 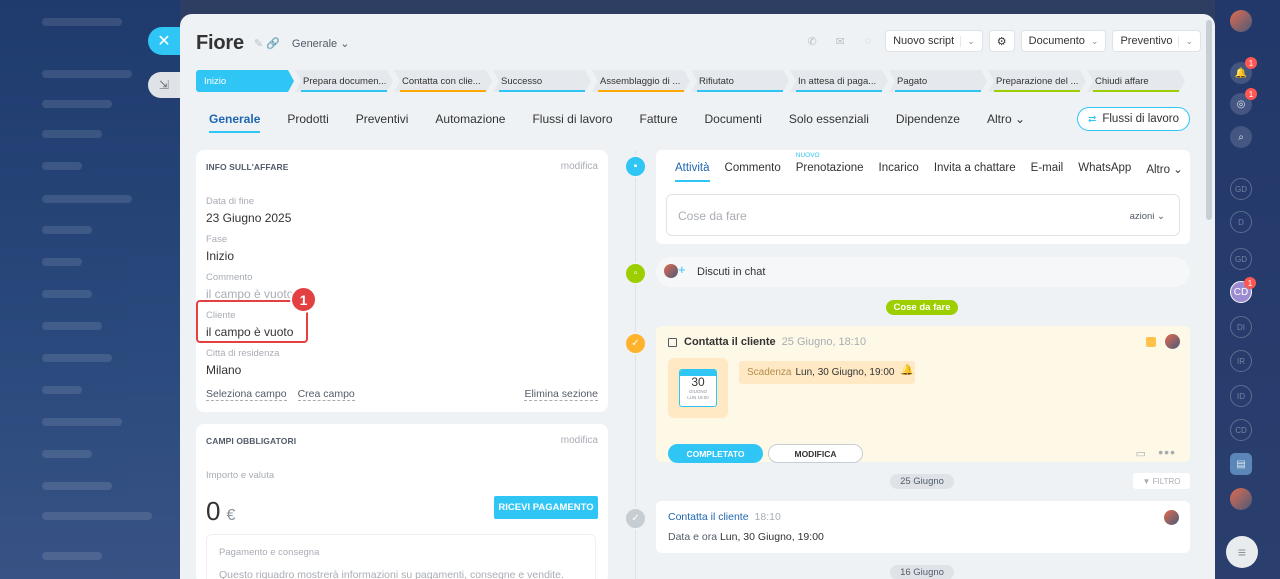 I want to click on tab-essentials: Solo essenziali, so click(x=829, y=119).